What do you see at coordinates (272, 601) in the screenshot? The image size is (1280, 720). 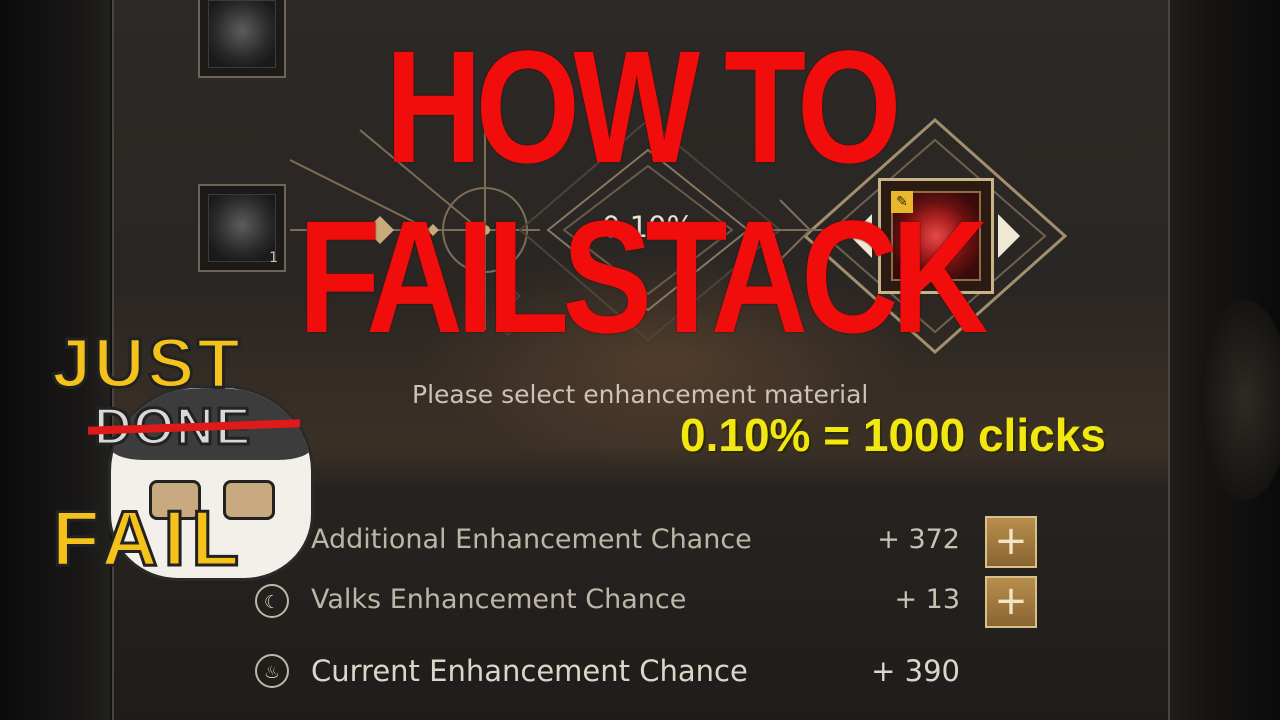 I see `moon-icon: ☾` at bounding box center [272, 601].